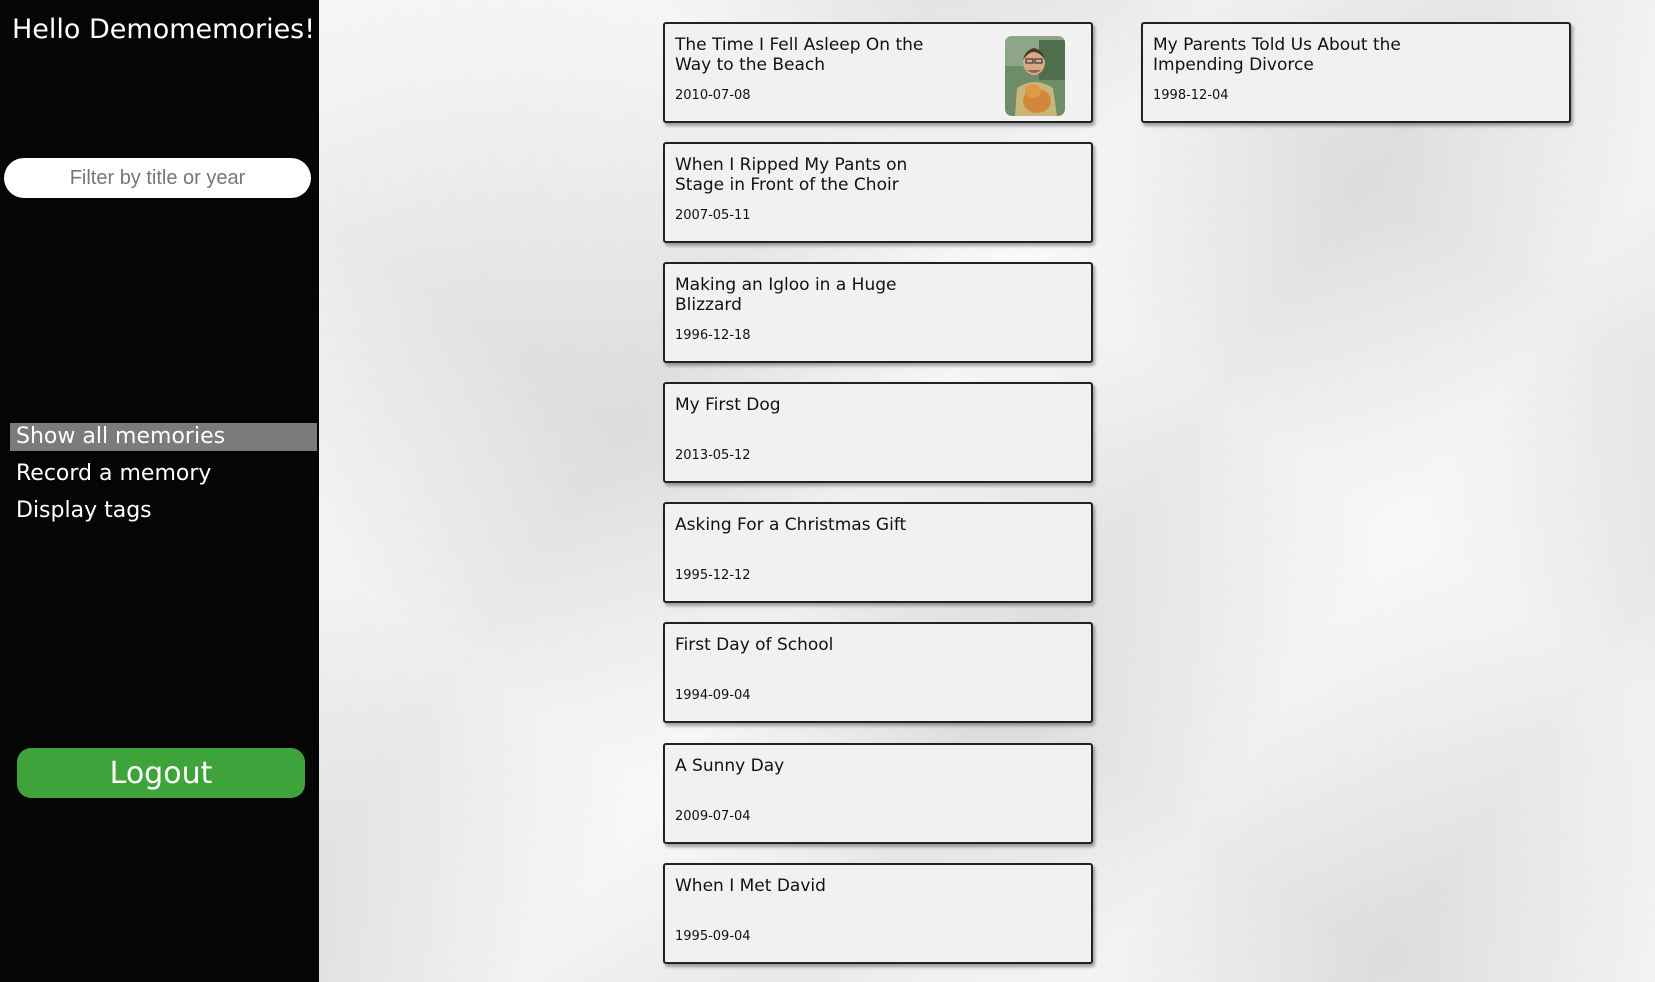 The width and height of the screenshot is (1655, 982). I want to click on memory-date: 1995-09-04, so click(713, 936).